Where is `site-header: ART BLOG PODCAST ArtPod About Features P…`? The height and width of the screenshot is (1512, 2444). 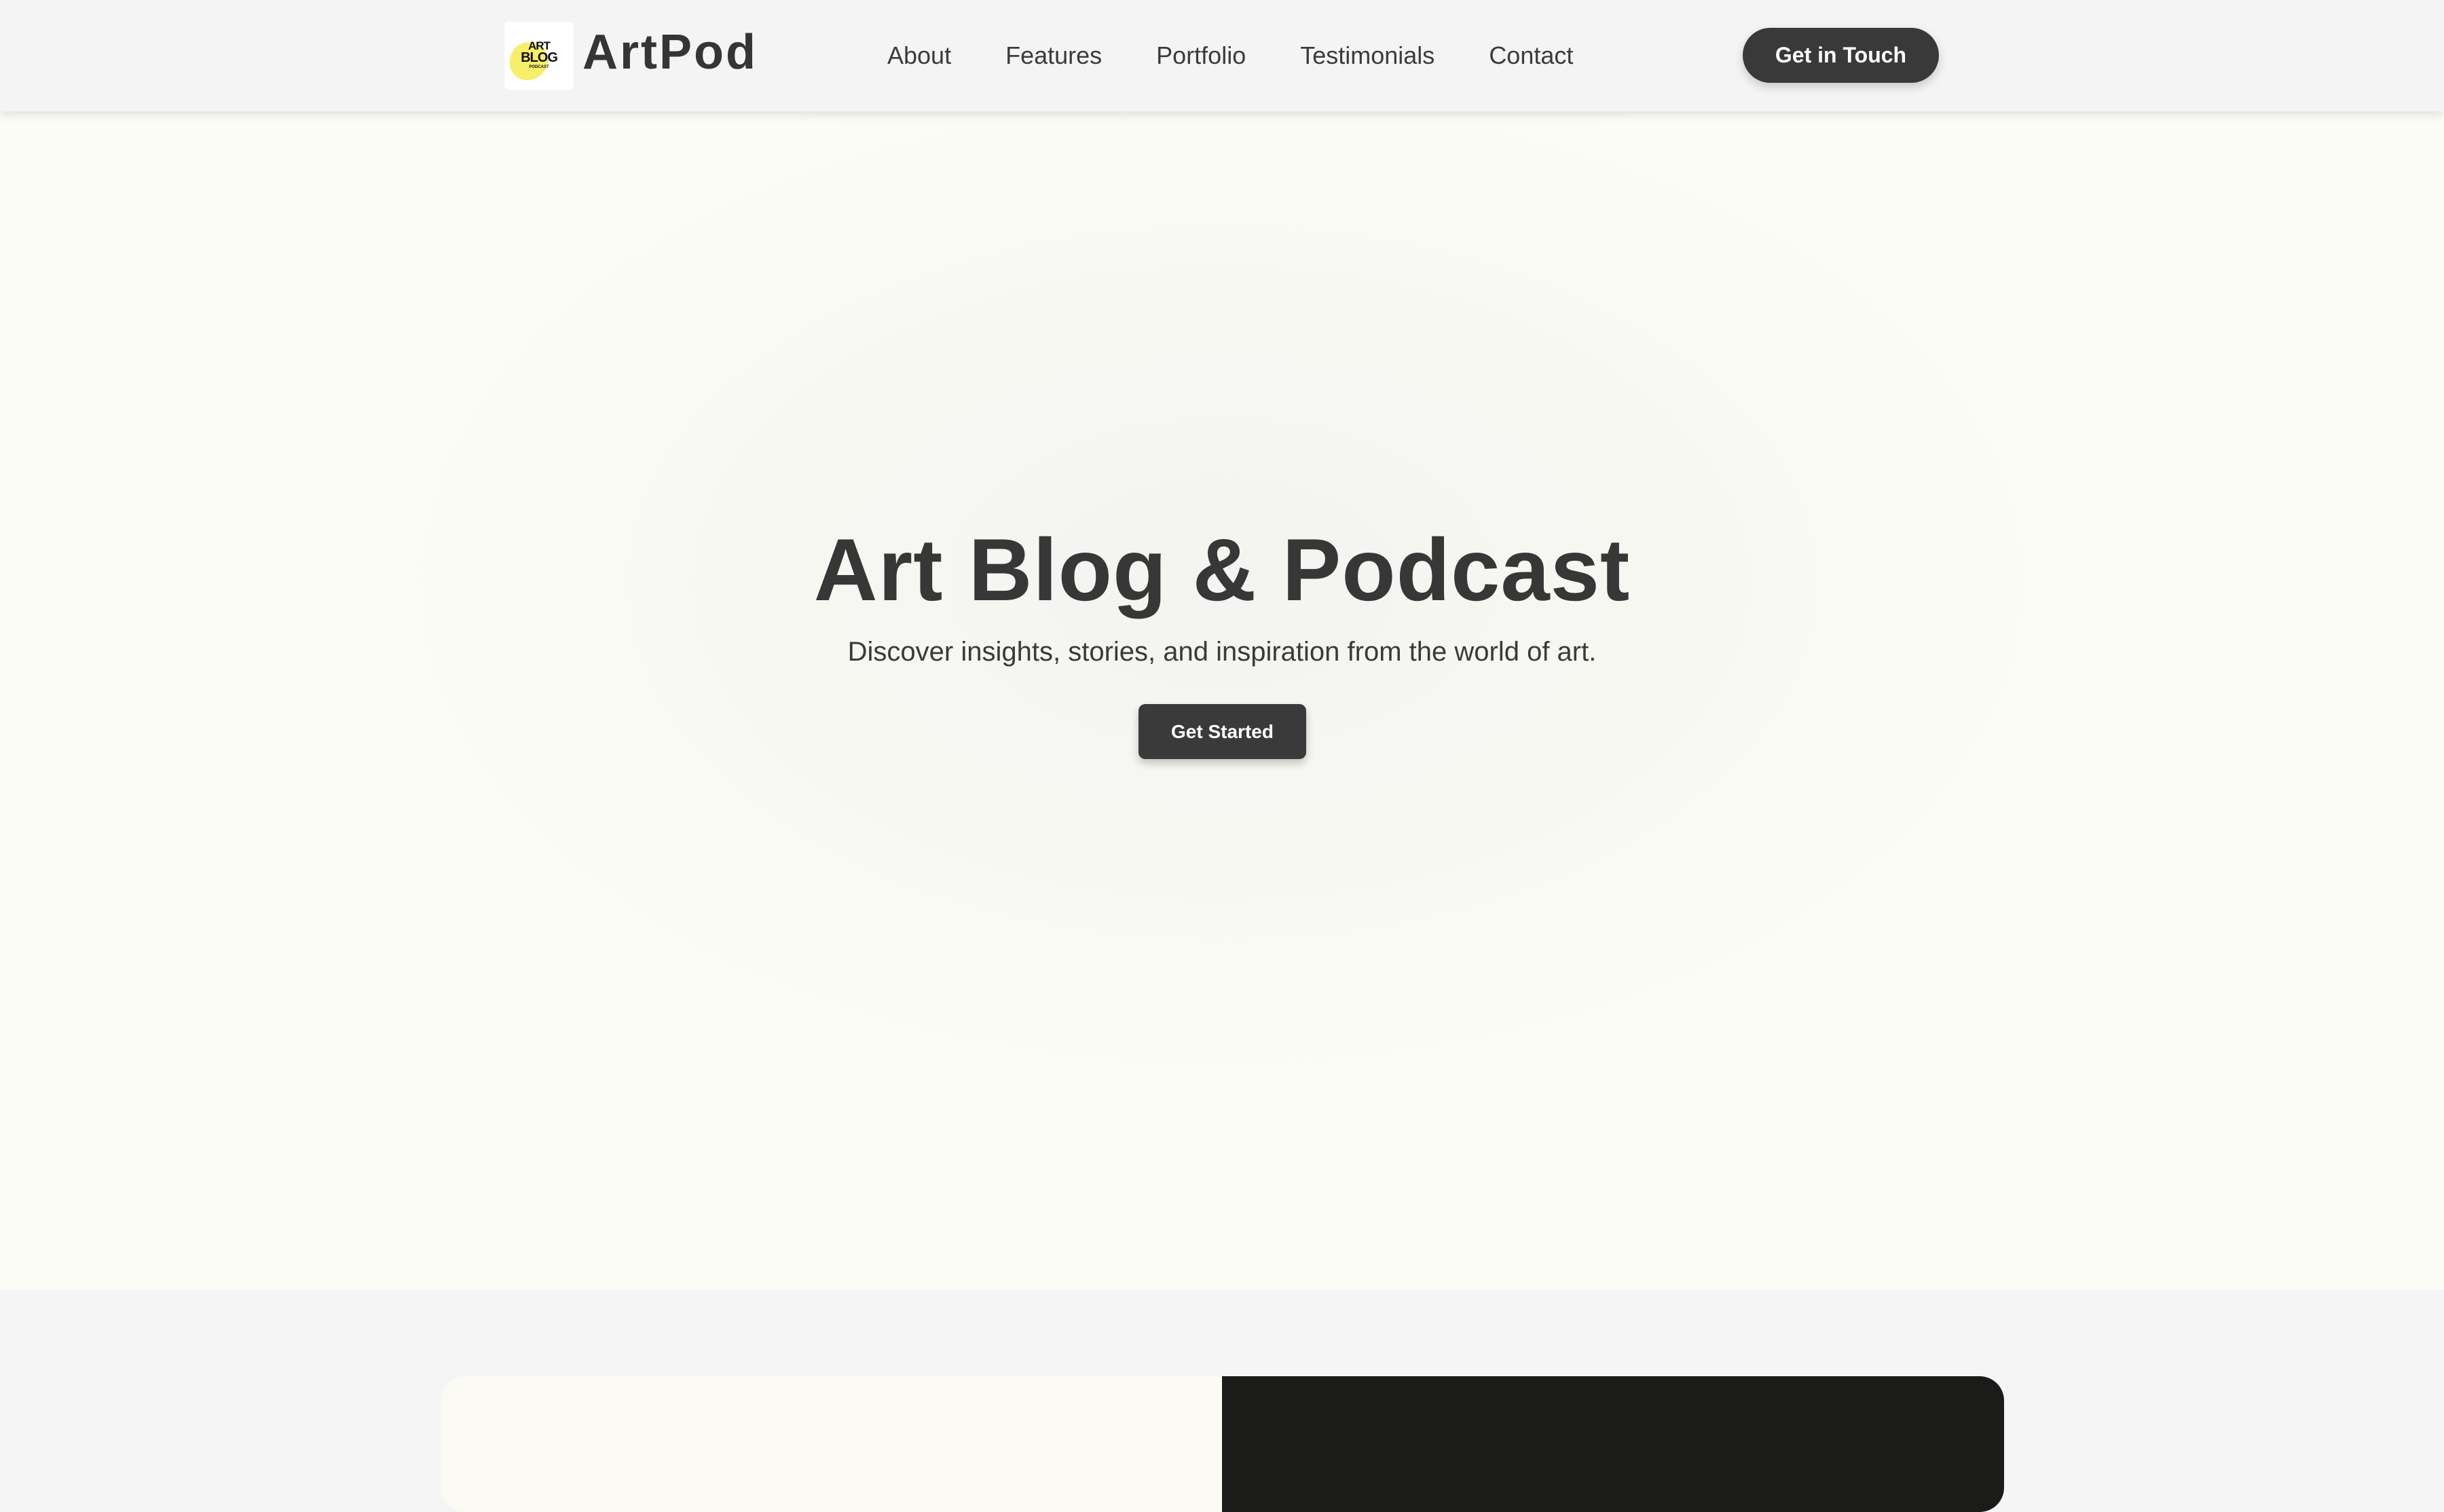 site-header: ART BLOG PODCAST ArtPod About Features P… is located at coordinates (1222, 55).